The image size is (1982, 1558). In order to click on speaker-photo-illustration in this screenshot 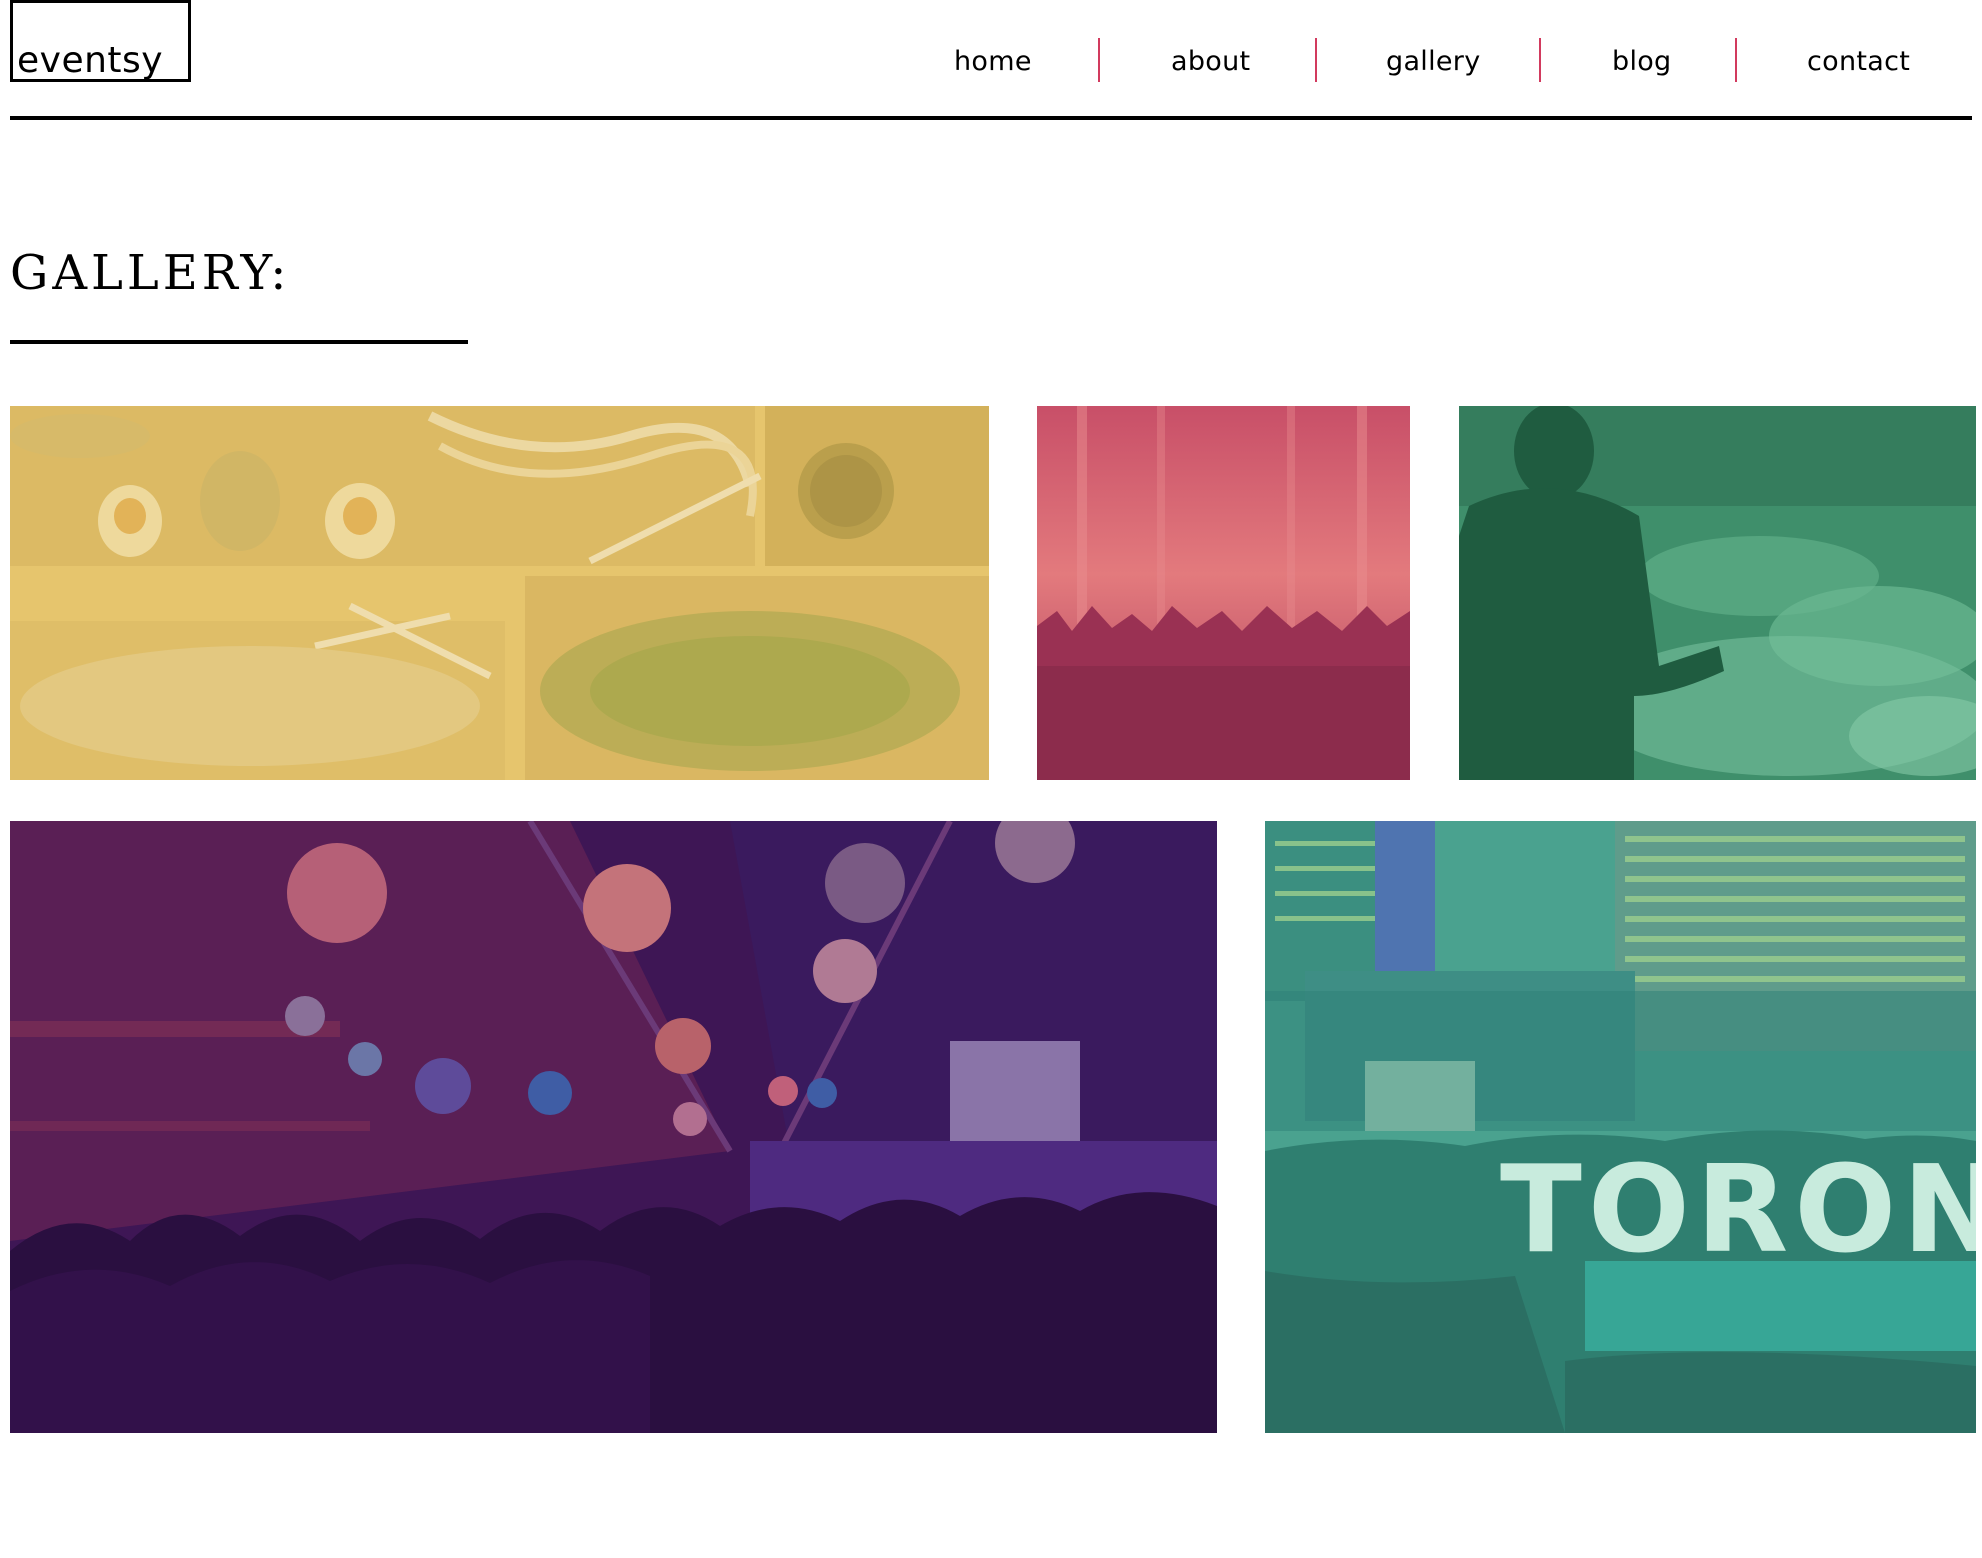, I will do `click(1717, 593)`.